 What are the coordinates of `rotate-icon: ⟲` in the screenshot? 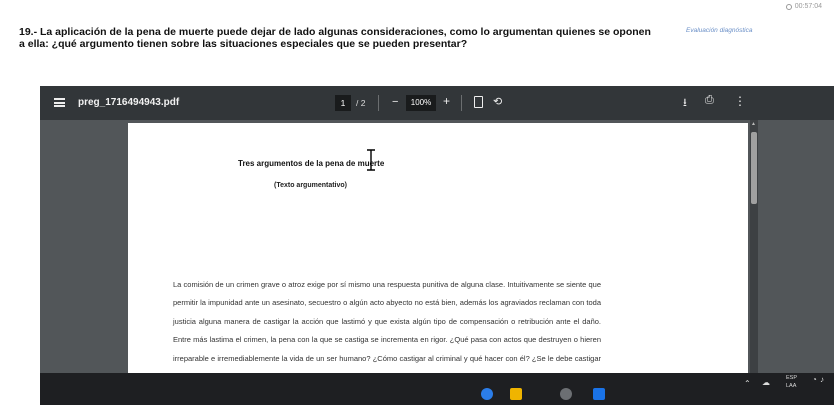 It's located at (497, 101).